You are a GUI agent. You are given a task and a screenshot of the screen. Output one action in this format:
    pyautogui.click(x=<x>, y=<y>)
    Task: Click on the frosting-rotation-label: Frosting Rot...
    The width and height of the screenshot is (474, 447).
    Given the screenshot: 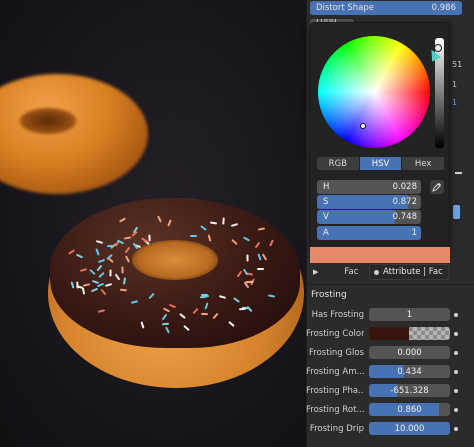 What is the action you would take?
    pyautogui.click(x=335, y=410)
    